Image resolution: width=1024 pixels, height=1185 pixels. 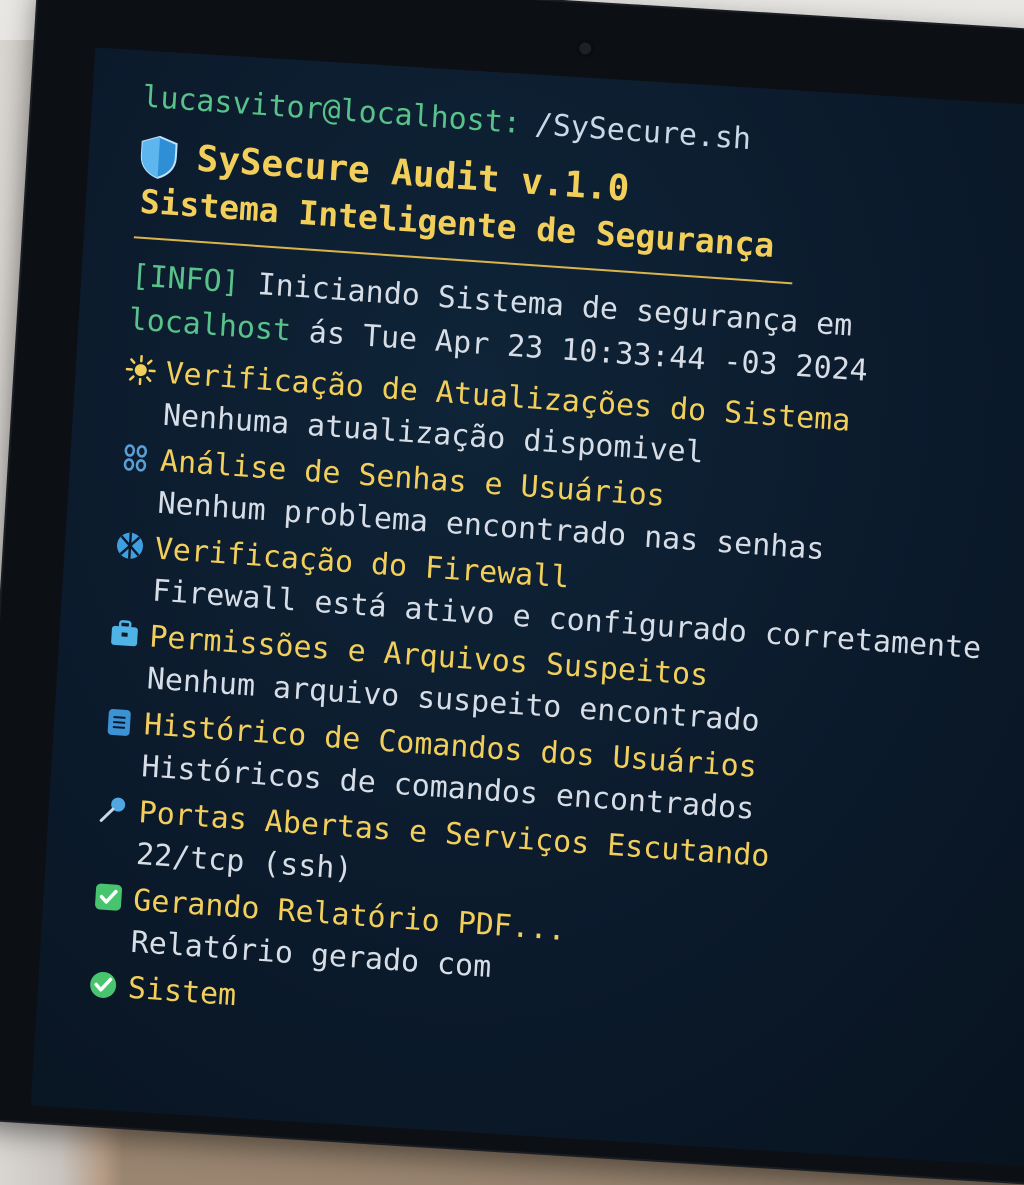 I want to click on prompt-command: /SySecure.sh, so click(x=643, y=132).